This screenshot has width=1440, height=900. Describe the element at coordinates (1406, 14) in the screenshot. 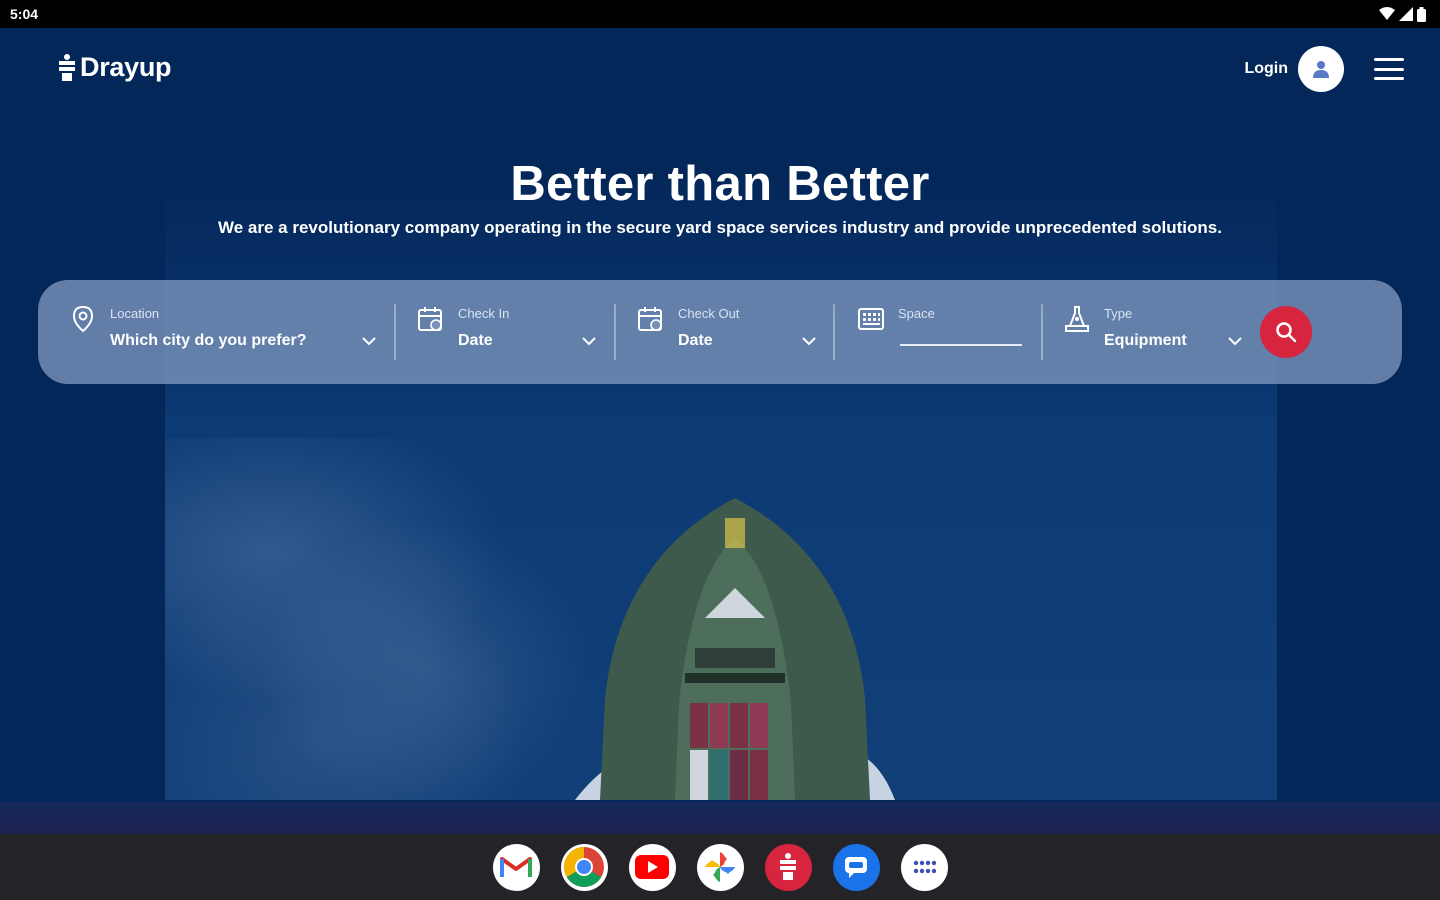

I see `signal-icon` at that location.